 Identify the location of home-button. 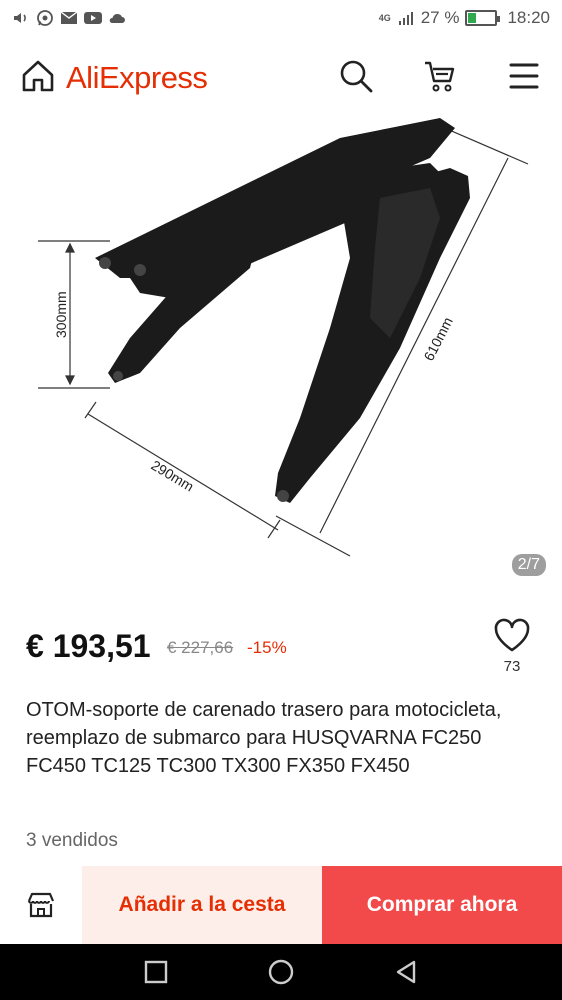
(38, 76).